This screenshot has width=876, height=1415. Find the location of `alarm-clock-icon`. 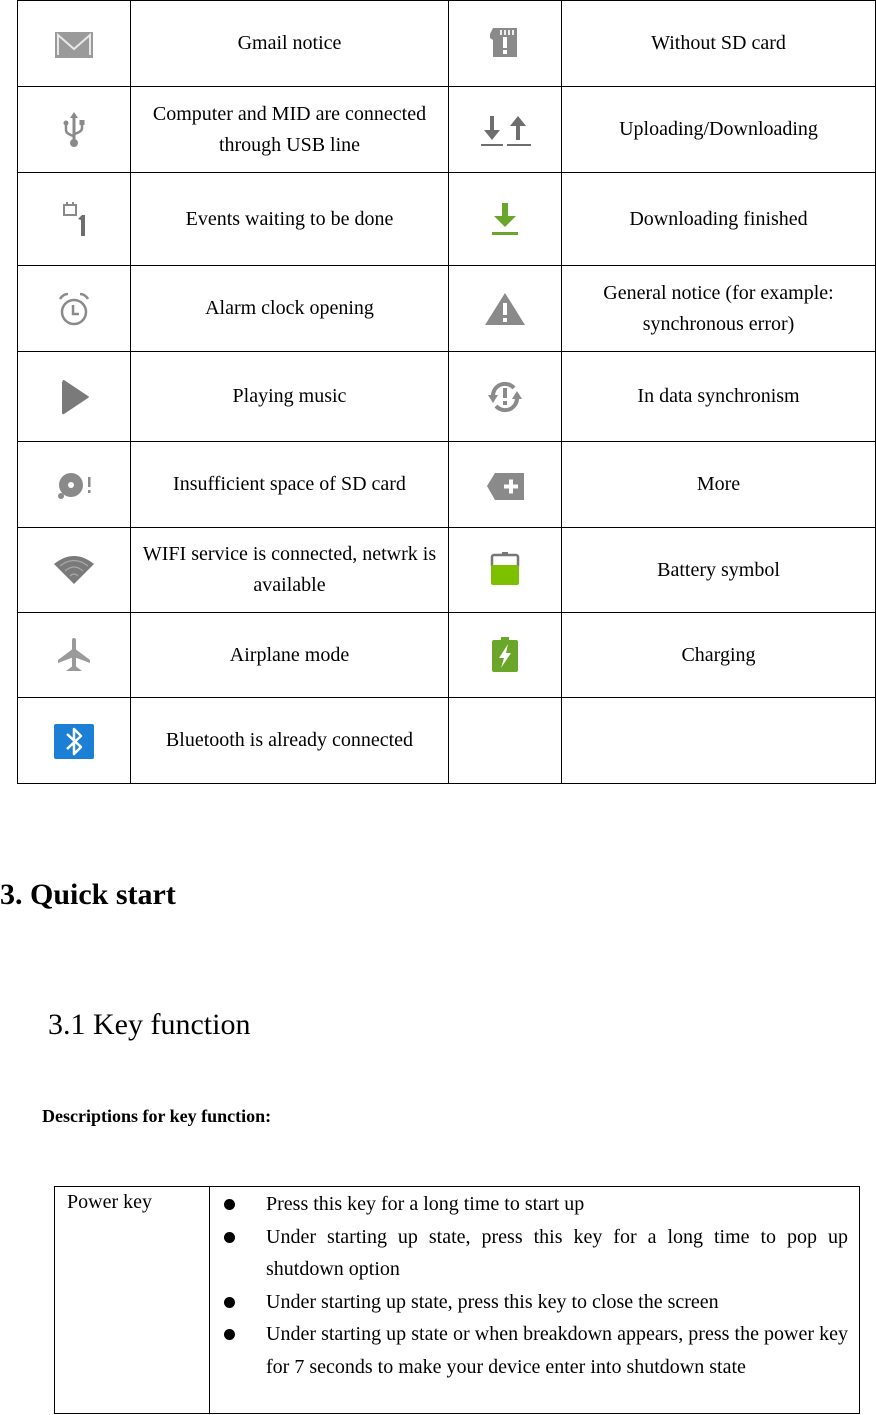

alarm-clock-icon is located at coordinates (74, 309).